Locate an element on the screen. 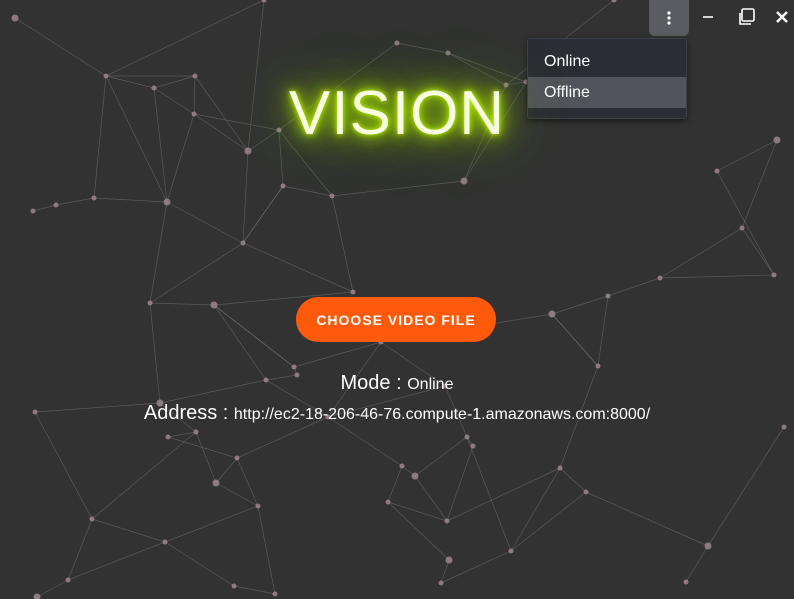 Image resolution: width=794 pixels, height=599 pixels. restore-button is located at coordinates (746, 17).